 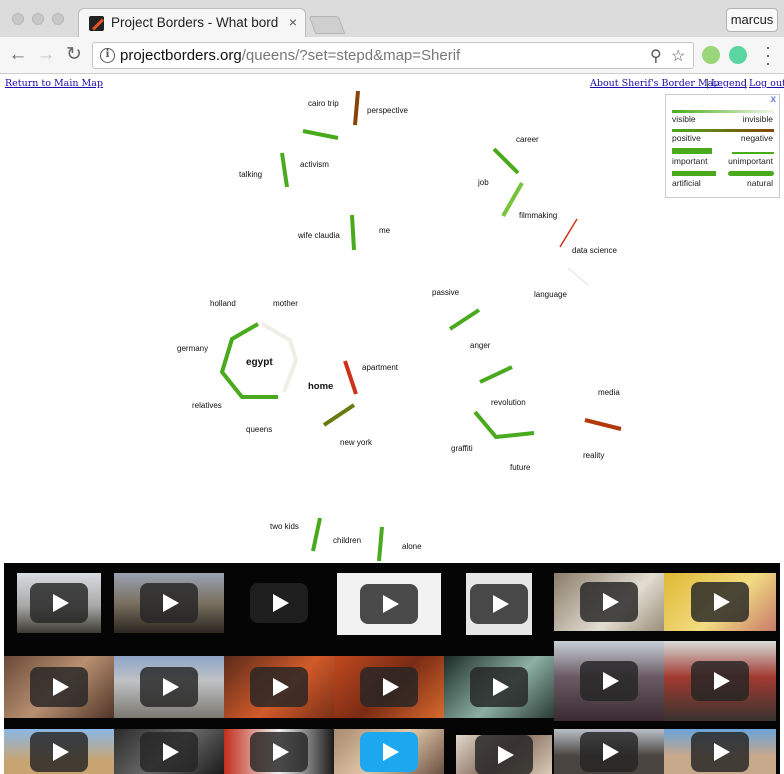 What do you see at coordinates (387, 110) in the screenshot?
I see `word-perspective: perspective` at bounding box center [387, 110].